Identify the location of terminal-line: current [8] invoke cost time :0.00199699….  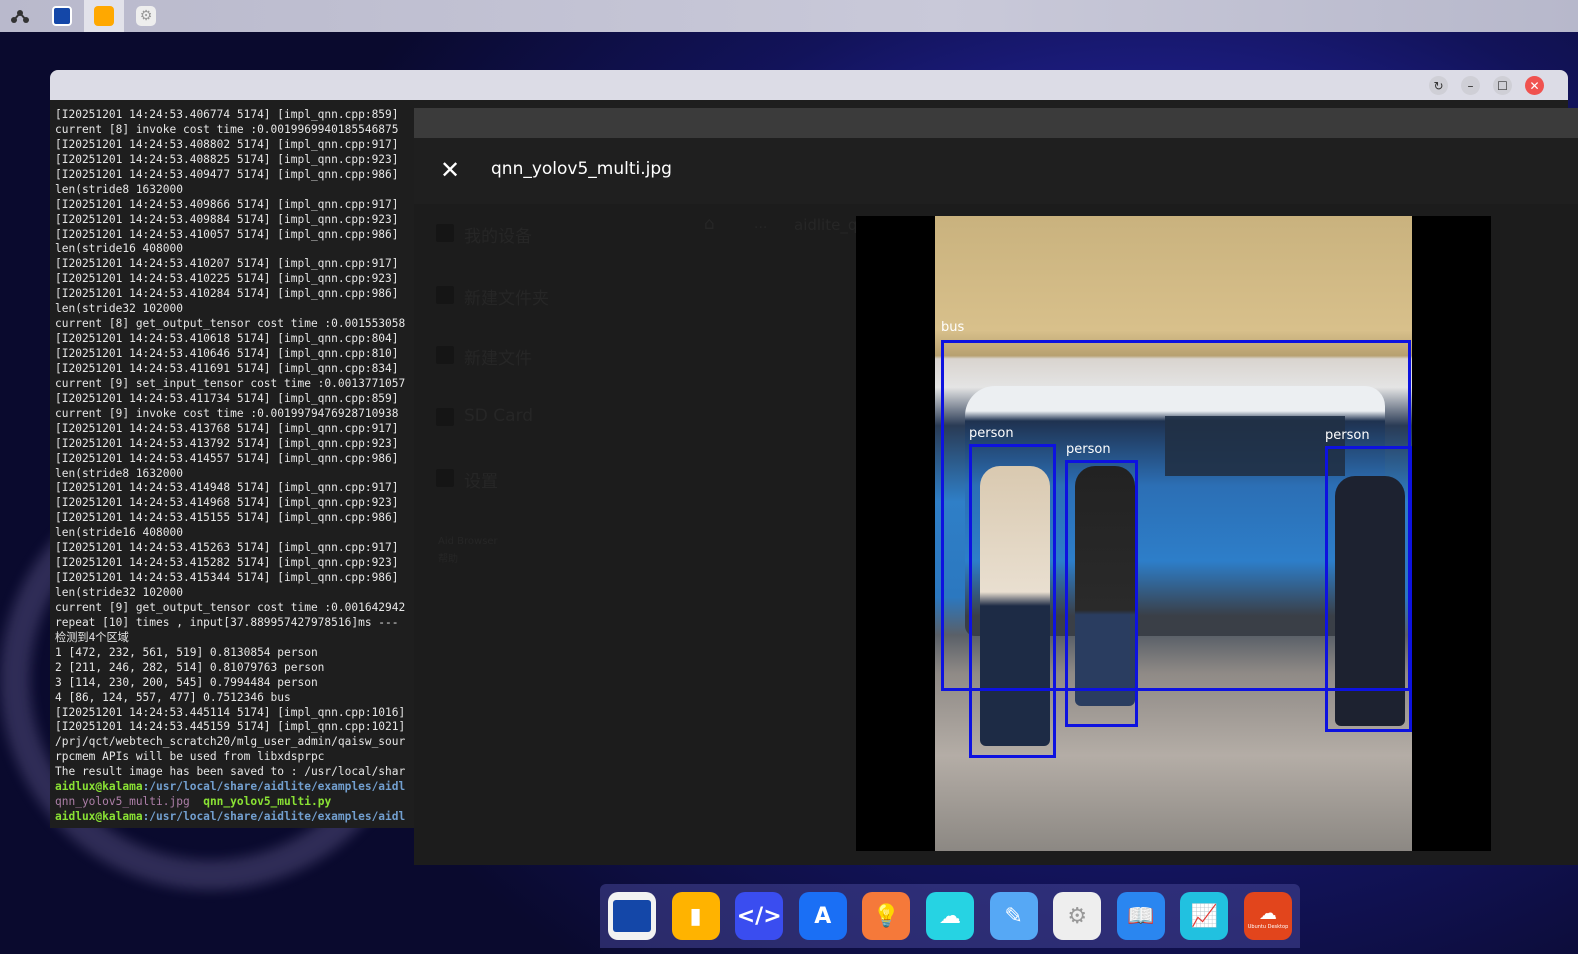
(227, 129).